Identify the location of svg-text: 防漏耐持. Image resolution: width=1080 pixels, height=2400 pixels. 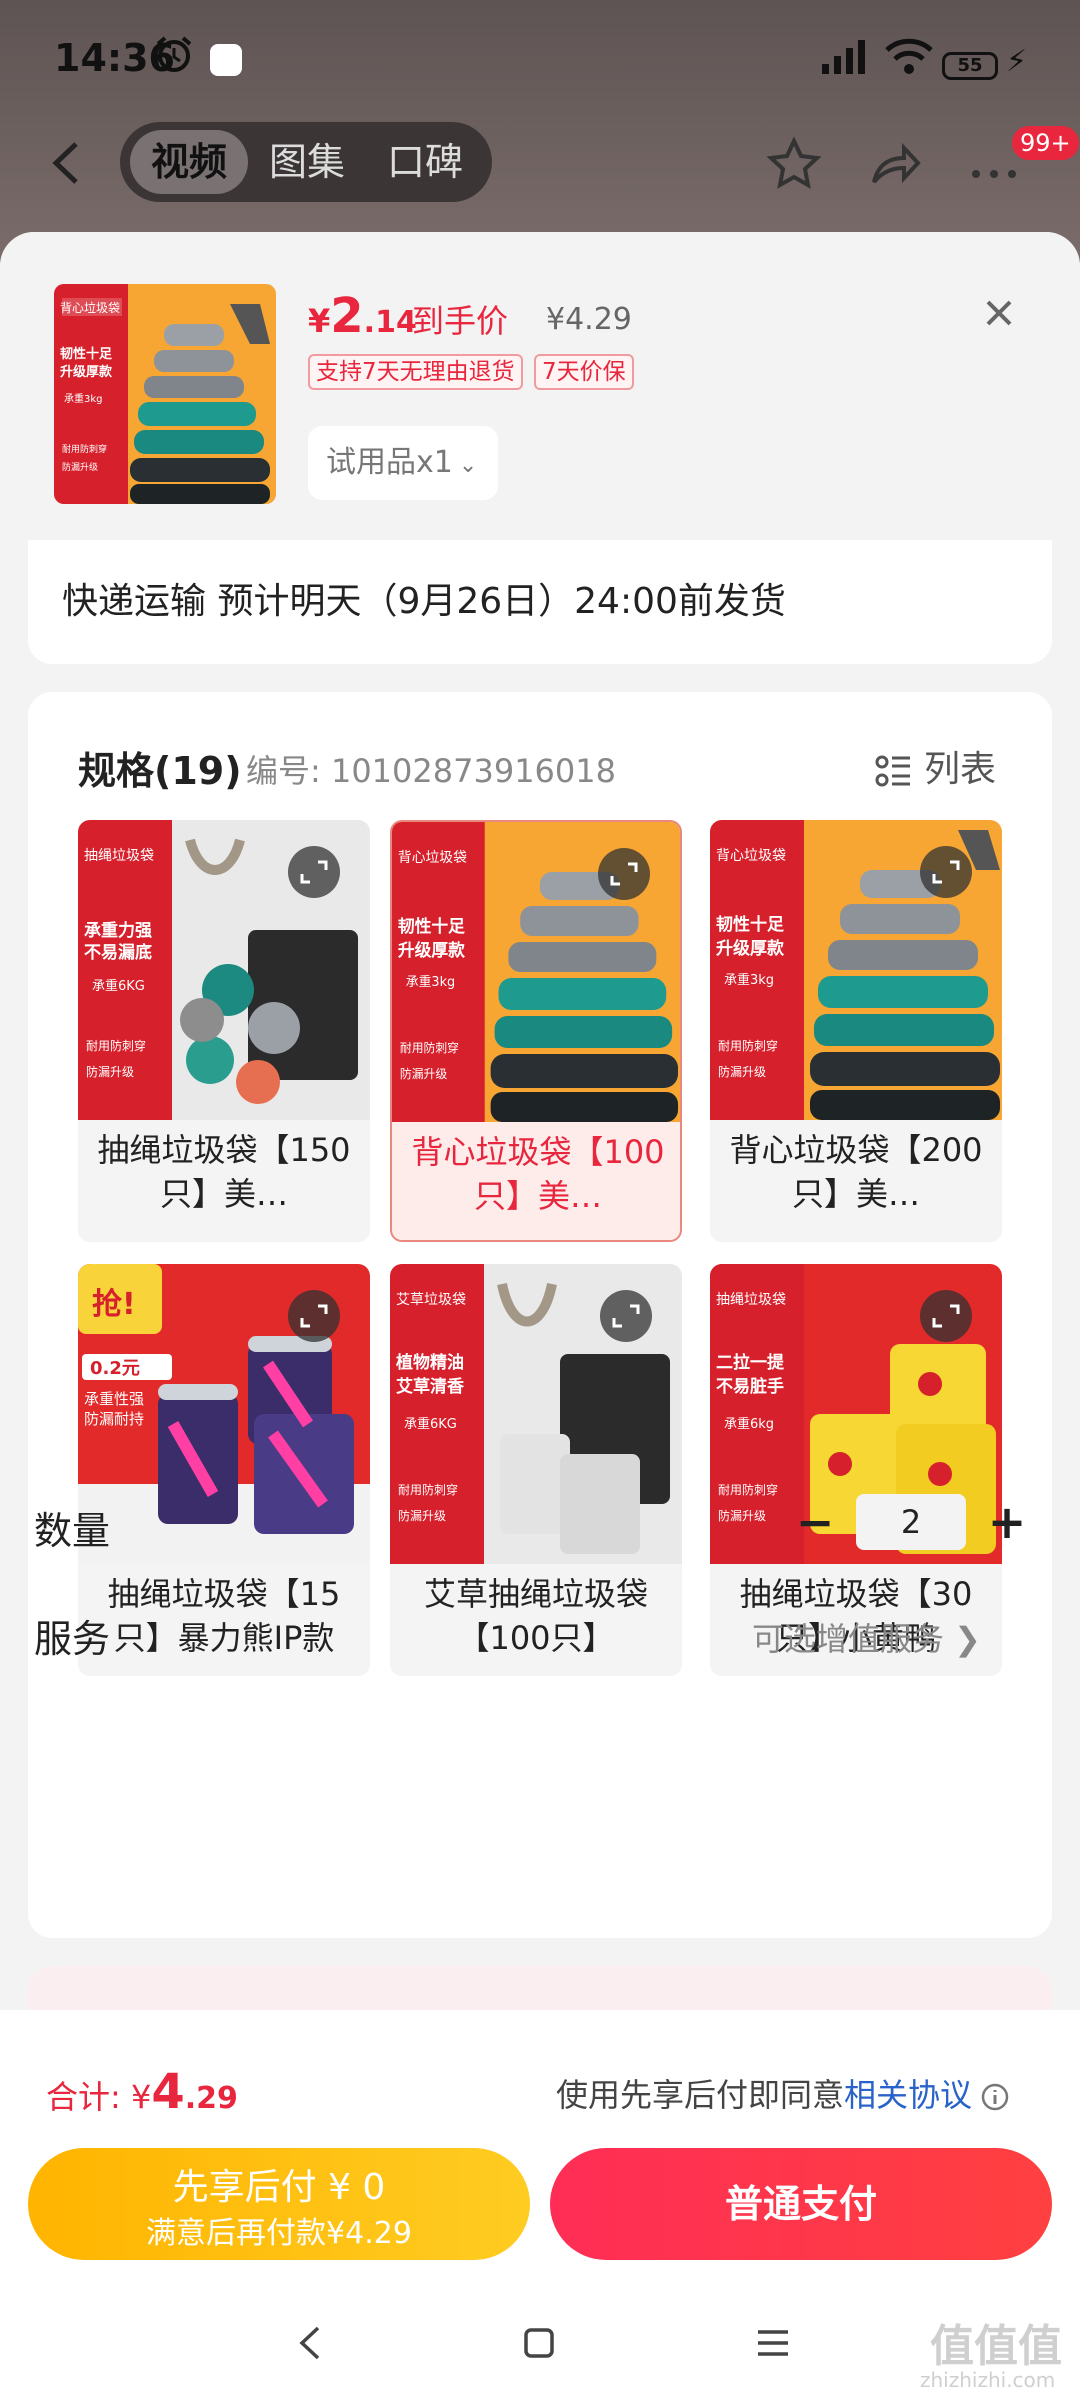
(114, 1419).